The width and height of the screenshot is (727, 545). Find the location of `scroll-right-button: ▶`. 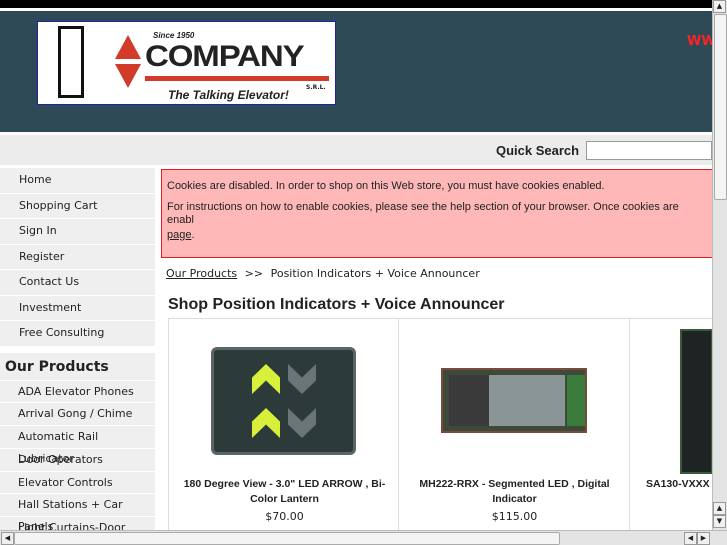

scroll-right-button: ▶ is located at coordinates (703, 538).